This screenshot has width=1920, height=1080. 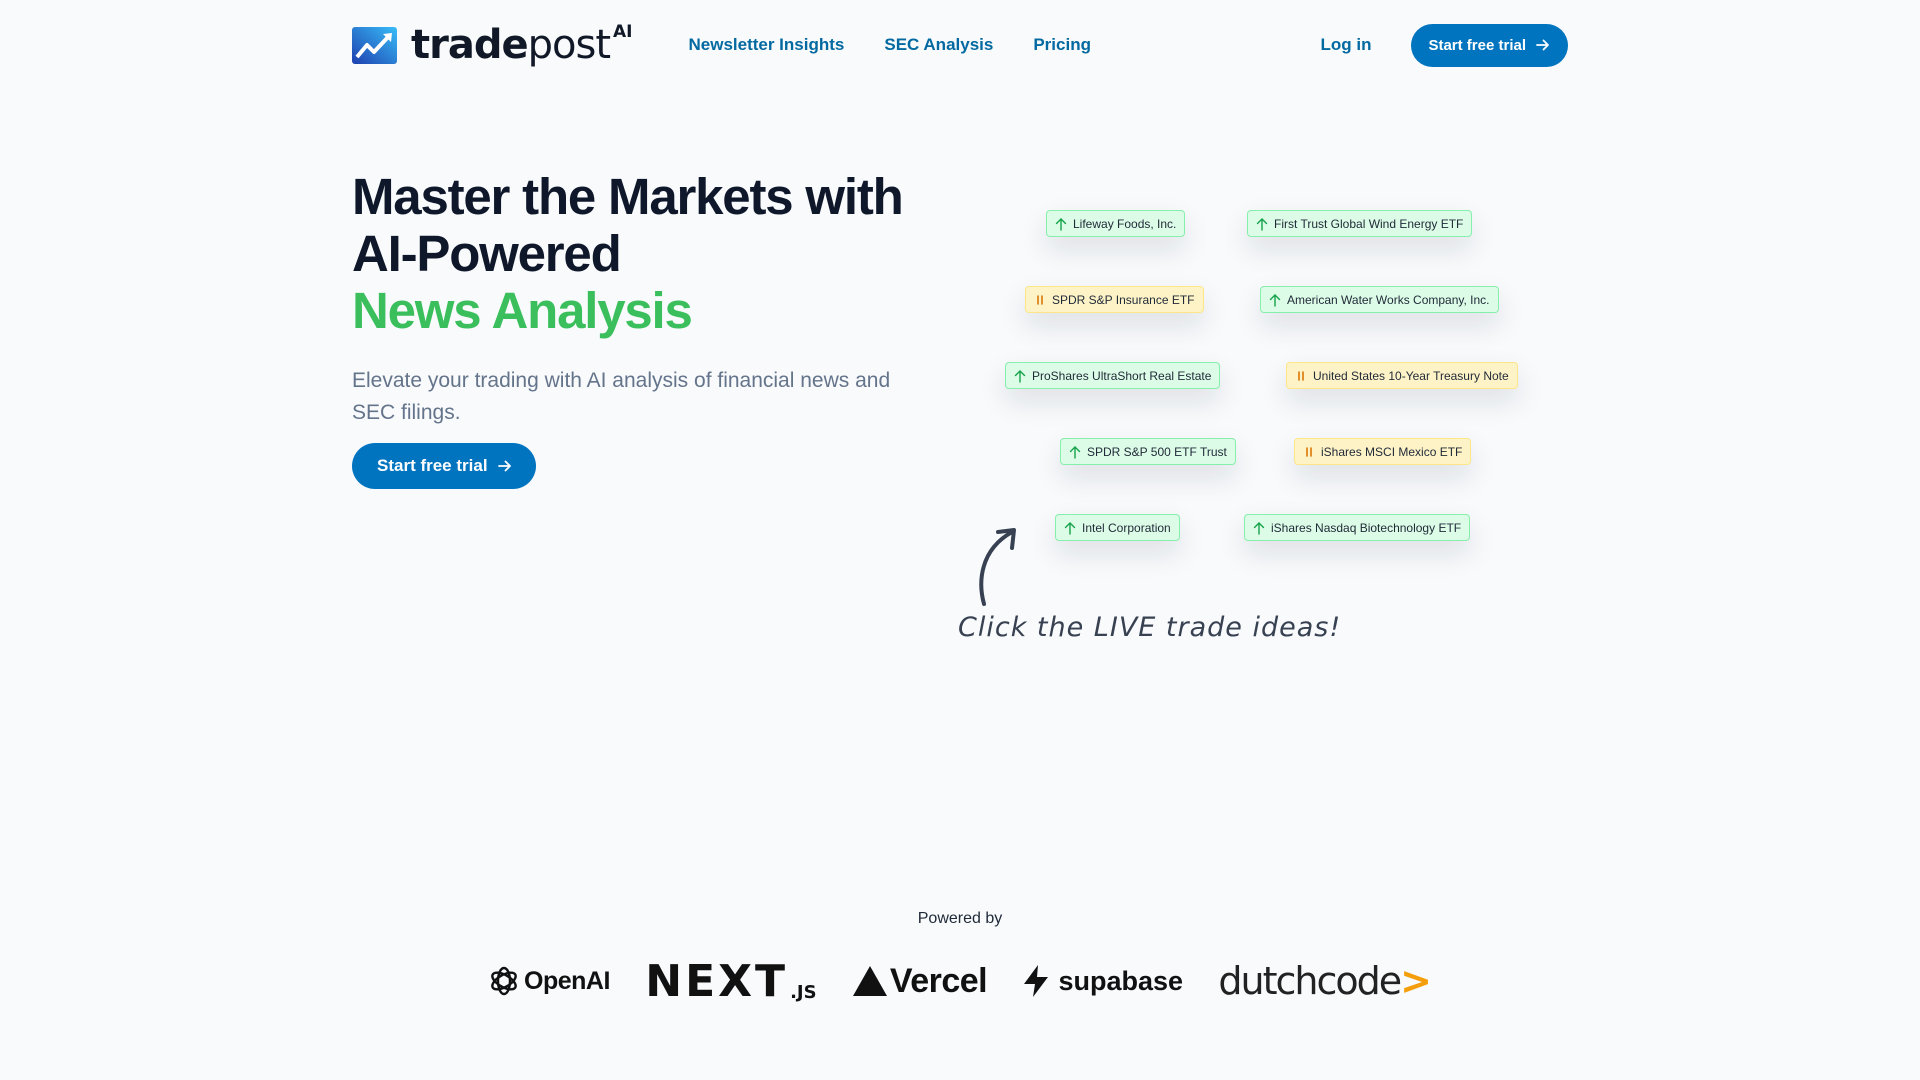 I want to click on start-trial-button-hero: Start free trial, so click(x=444, y=466).